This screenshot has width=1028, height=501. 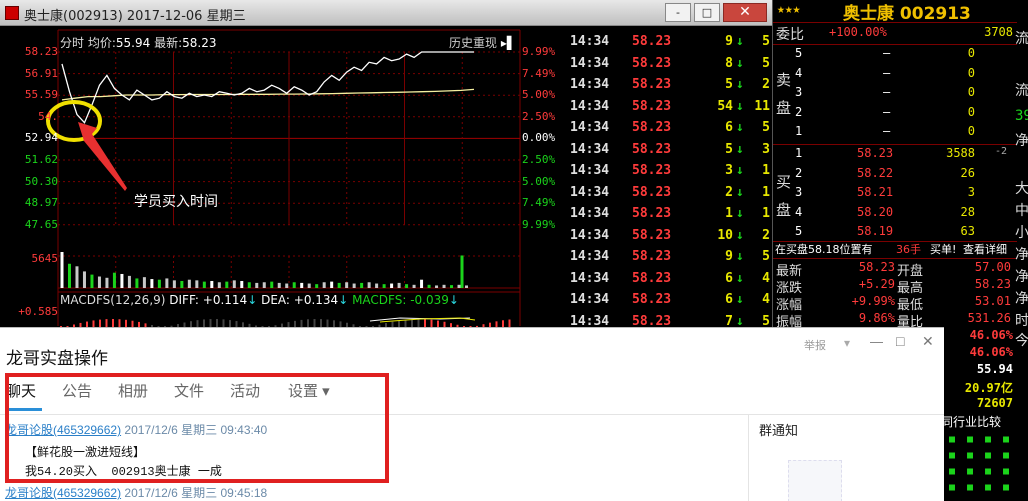 I want to click on price-tick-label: 48.97, so click(x=41, y=203).